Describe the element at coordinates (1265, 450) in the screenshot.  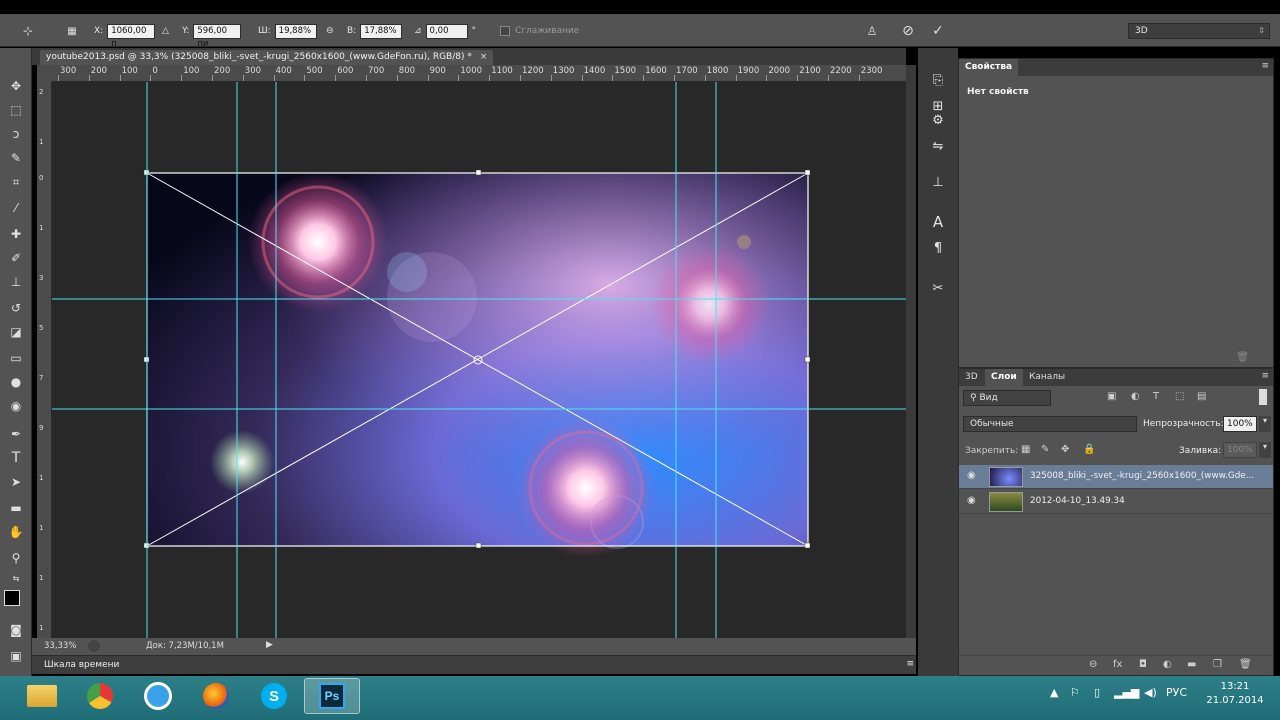
I see `fill-dropdown-icon: ▾` at that location.